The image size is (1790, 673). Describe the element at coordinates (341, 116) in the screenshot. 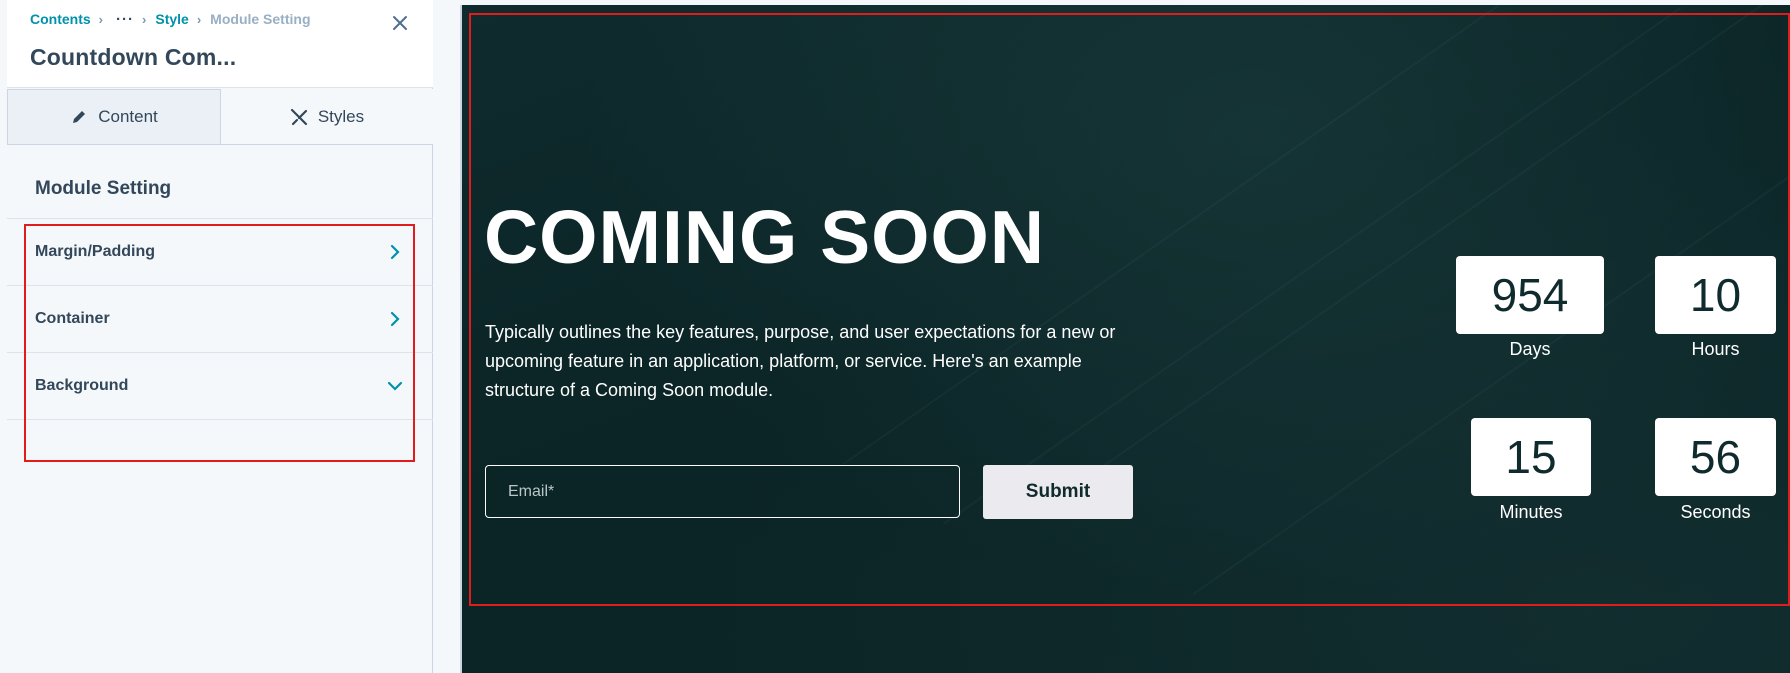

I see `tab-styles-label: Styles` at that location.